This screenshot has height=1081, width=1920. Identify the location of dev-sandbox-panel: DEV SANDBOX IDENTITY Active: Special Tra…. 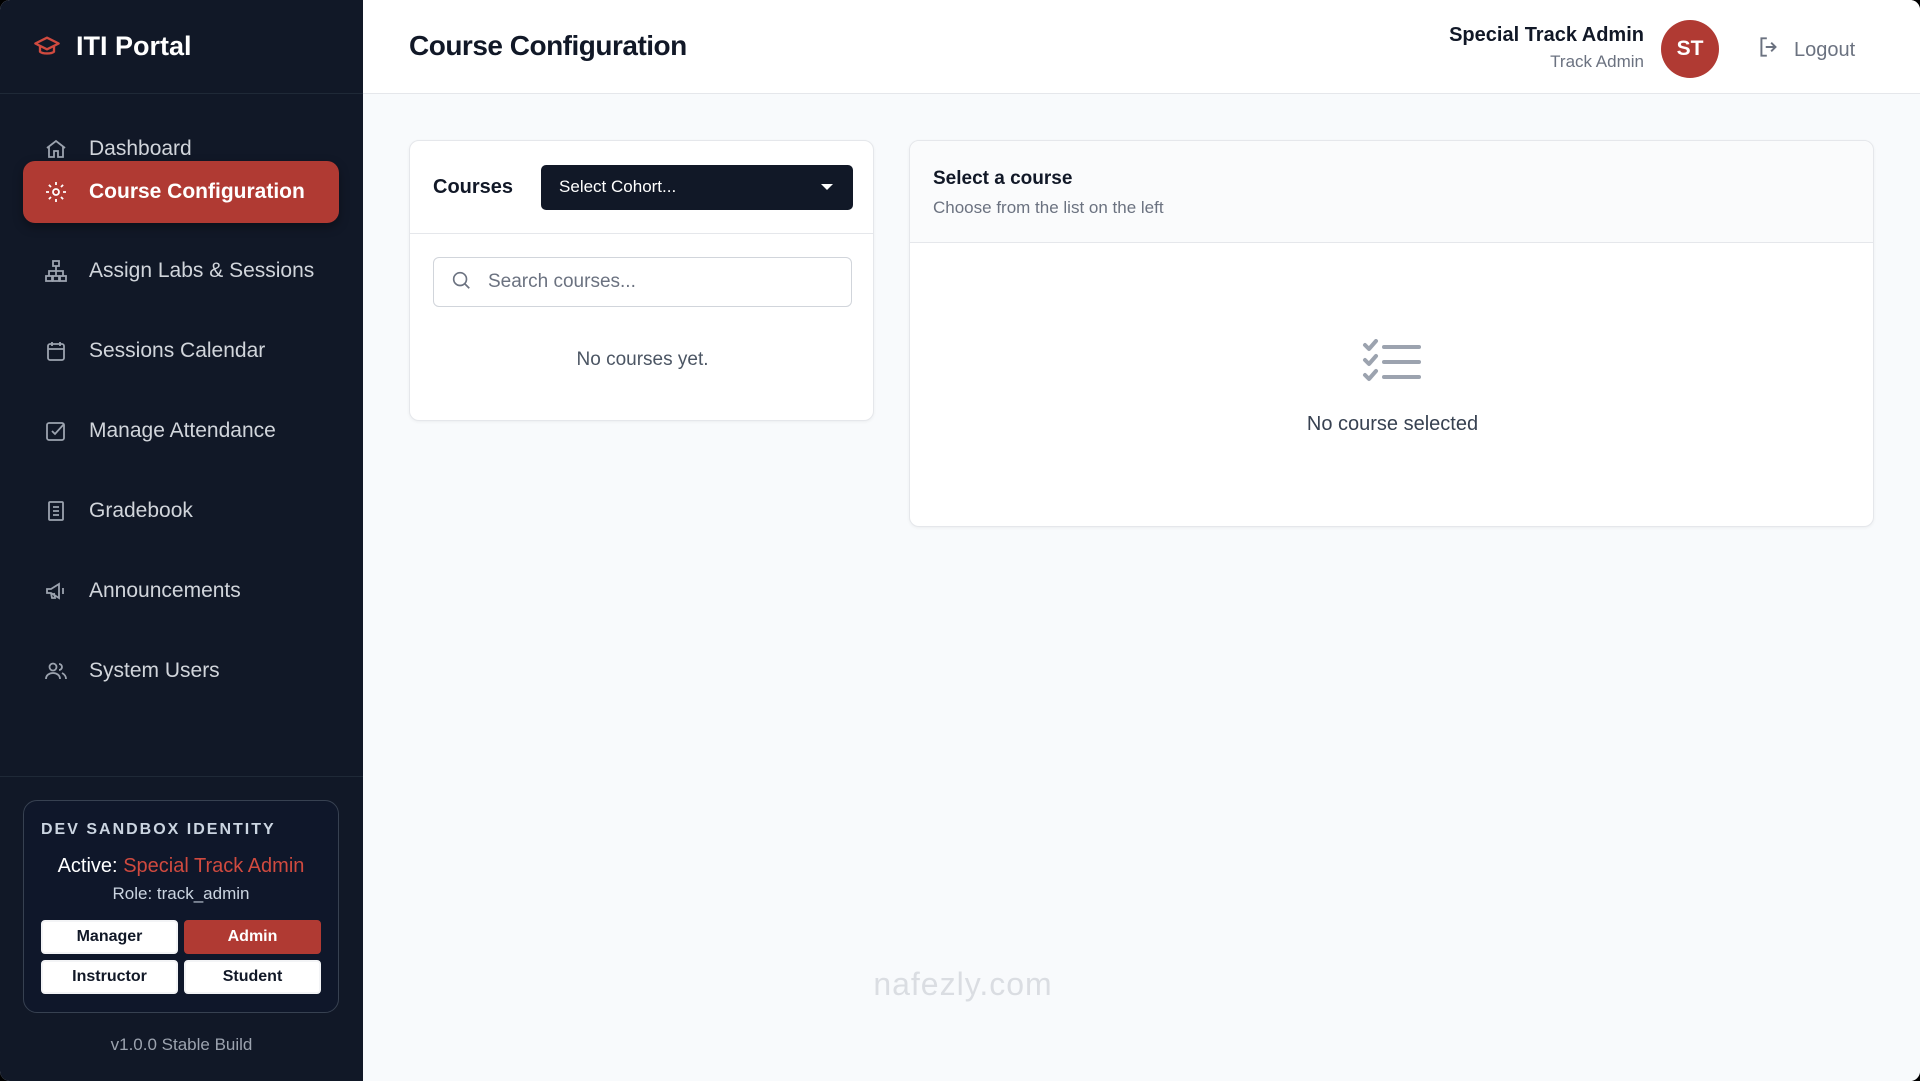
(181, 906).